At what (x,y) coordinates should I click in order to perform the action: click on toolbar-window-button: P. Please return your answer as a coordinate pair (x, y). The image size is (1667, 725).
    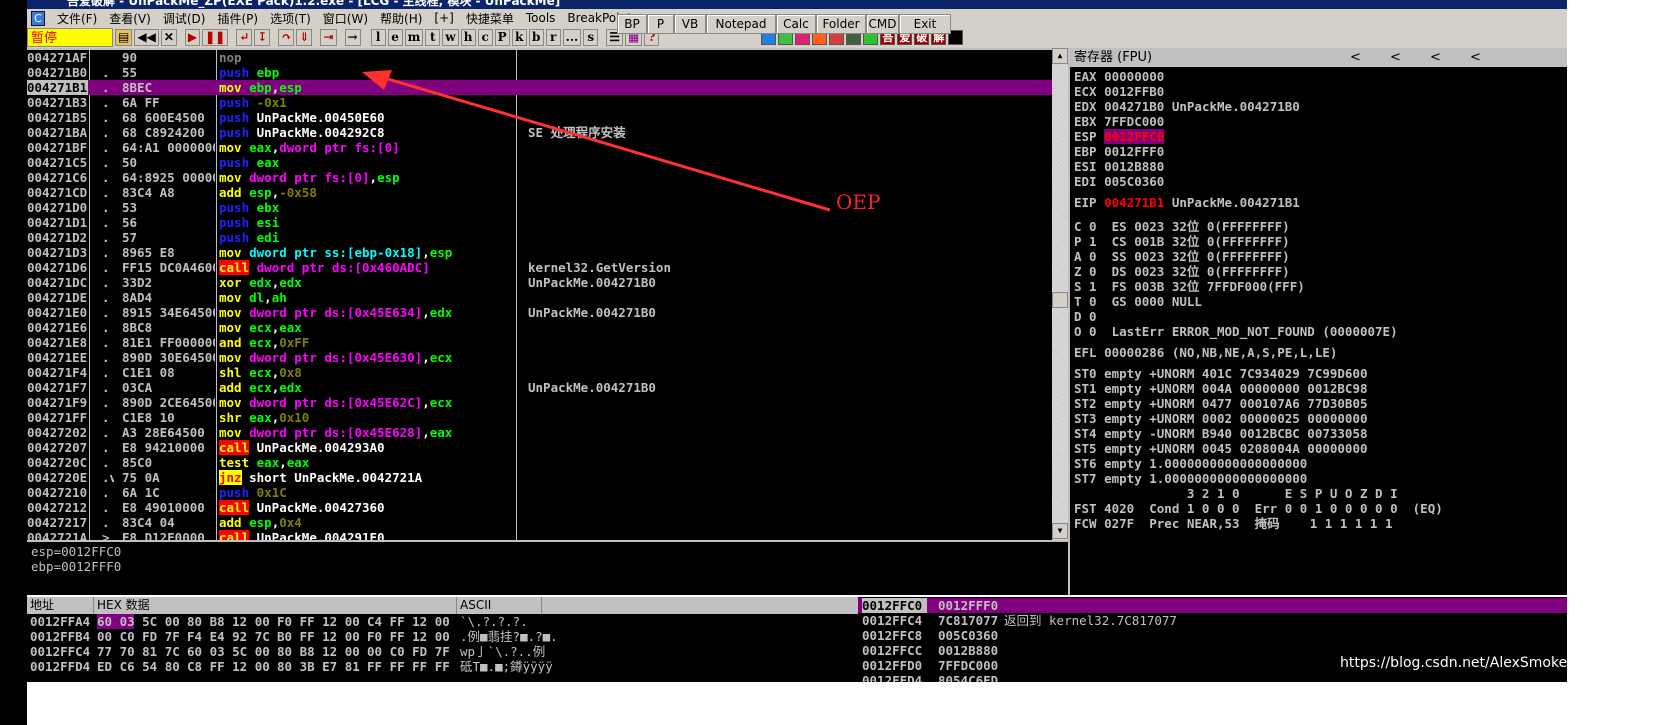
    Looking at the image, I should click on (502, 37).